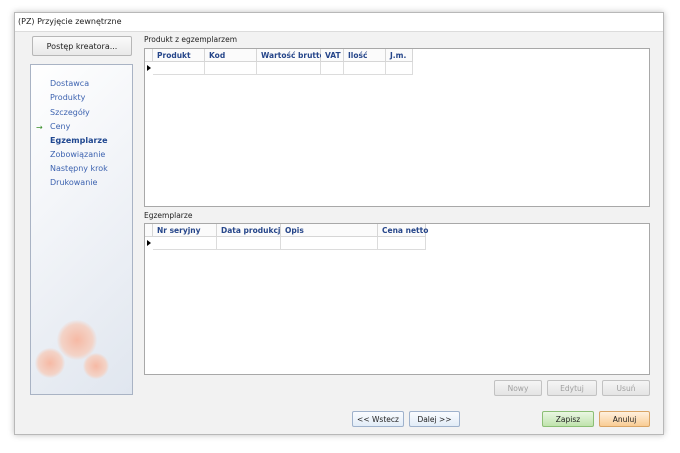  Describe the element at coordinates (626, 388) in the screenshot. I see `delete-button: Usuń` at that location.